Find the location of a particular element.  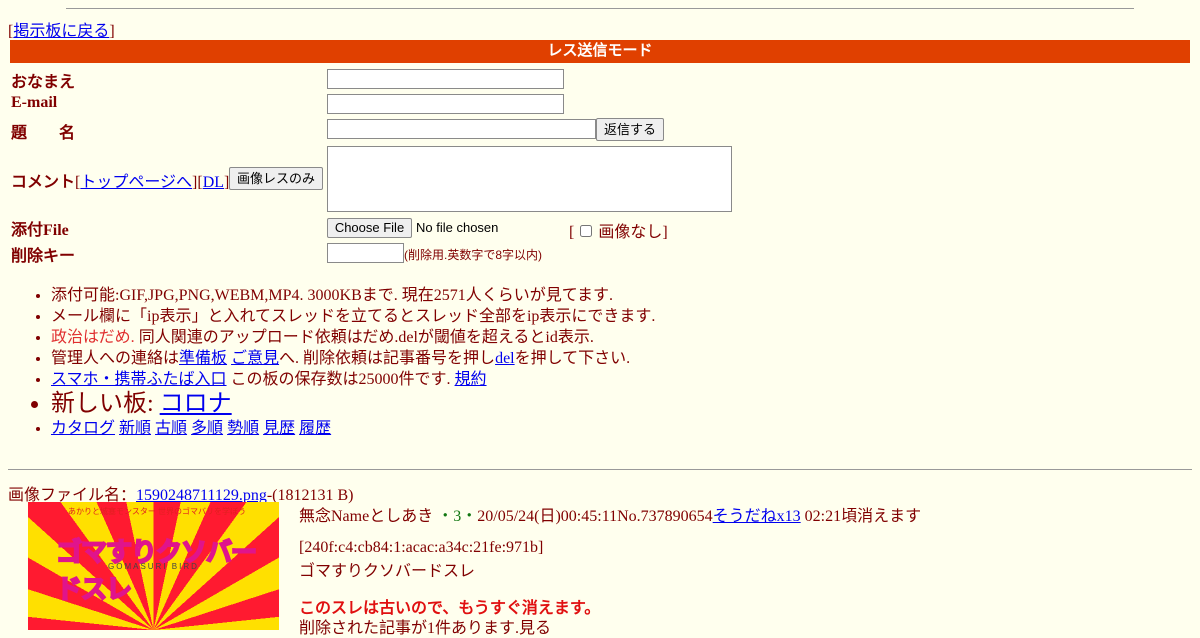

viewed-history-link: 見歴 is located at coordinates (279, 428).